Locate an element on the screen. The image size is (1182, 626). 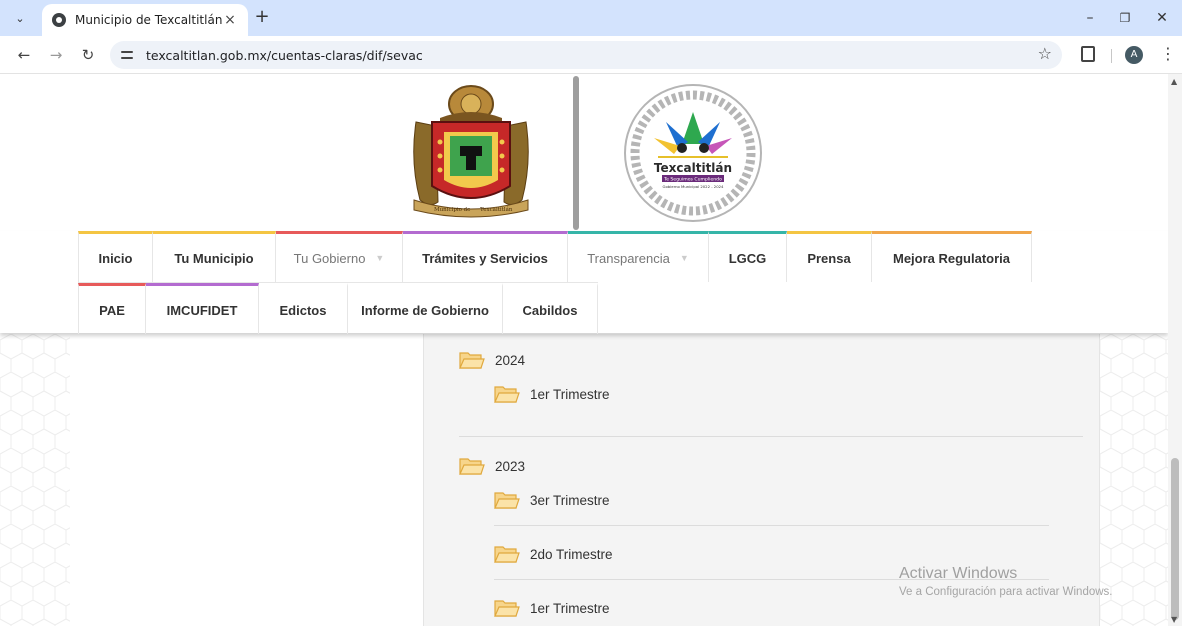
nav-item-inicio: Inicio is located at coordinates (115, 256).